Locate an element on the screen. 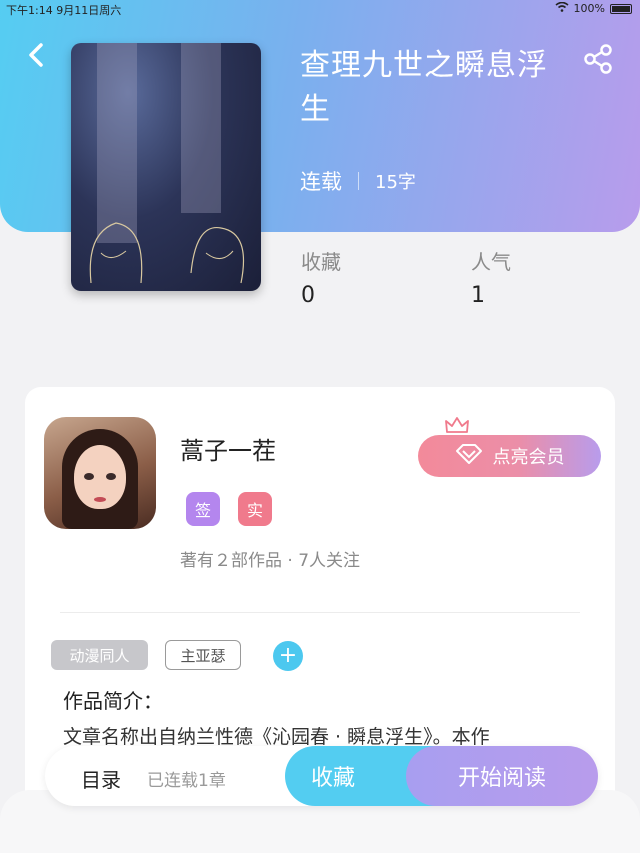  status-time: 下午1:14 is located at coordinates (29, 10).